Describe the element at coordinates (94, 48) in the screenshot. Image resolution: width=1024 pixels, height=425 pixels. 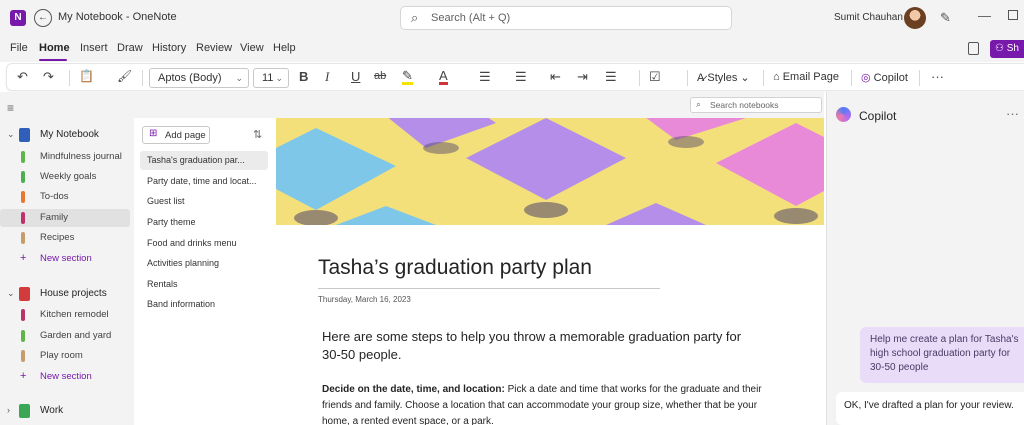
I see `tab-insert: Insert` at that location.